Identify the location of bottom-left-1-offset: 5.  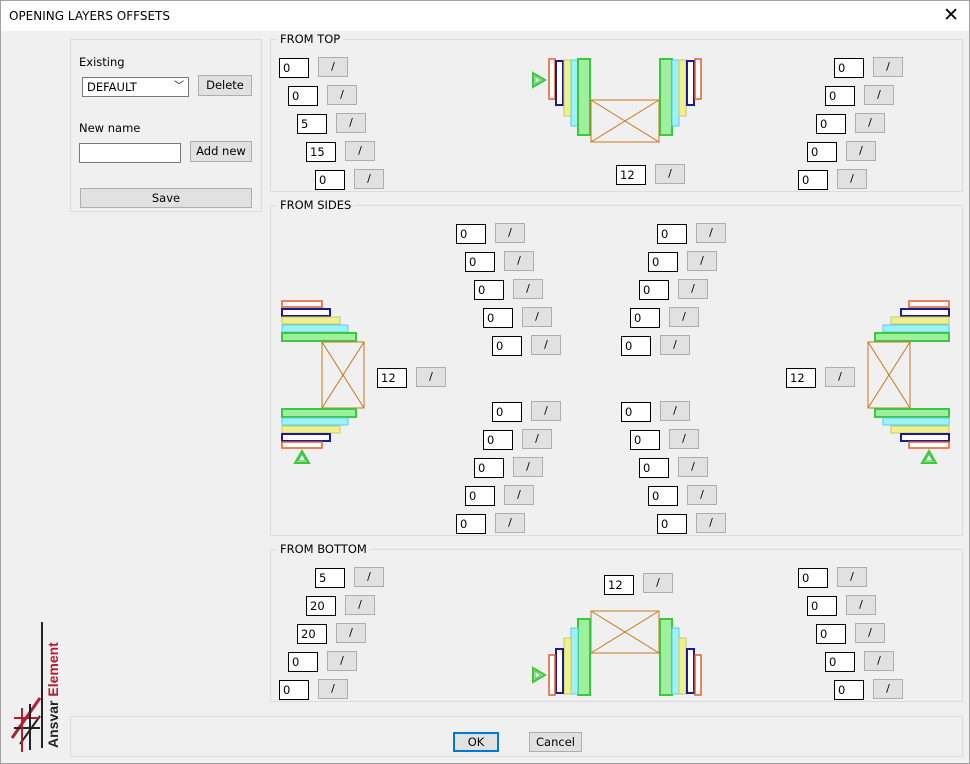
(330, 578).